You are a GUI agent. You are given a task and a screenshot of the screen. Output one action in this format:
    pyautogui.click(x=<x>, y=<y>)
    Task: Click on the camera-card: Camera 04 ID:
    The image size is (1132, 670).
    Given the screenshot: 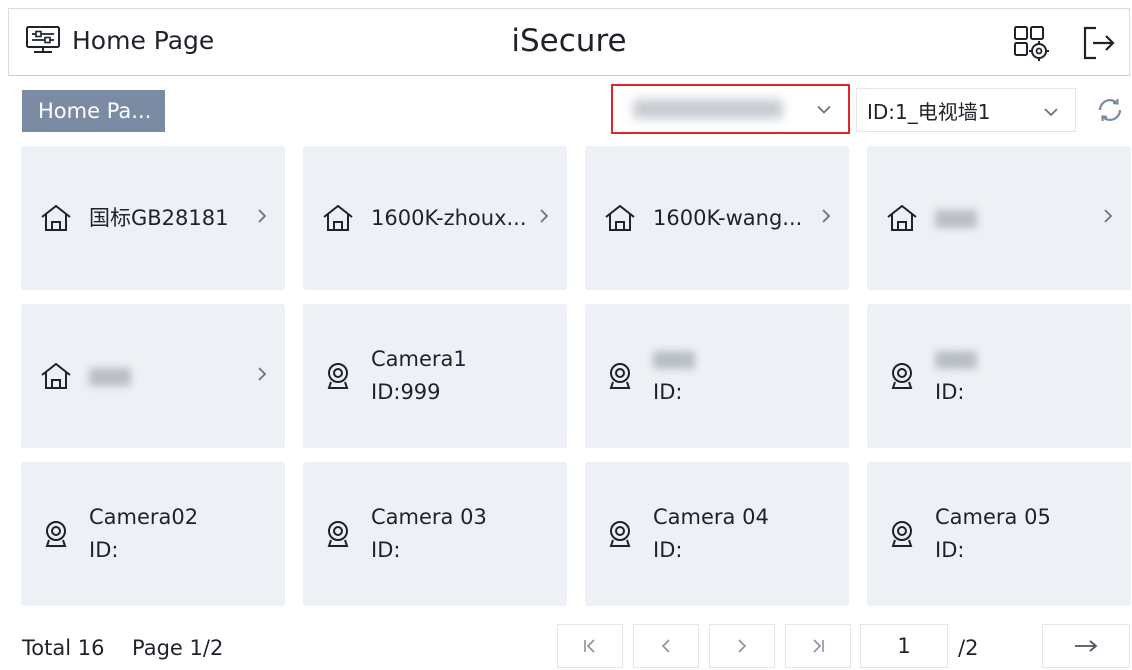 What is the action you would take?
    pyautogui.click(x=717, y=534)
    